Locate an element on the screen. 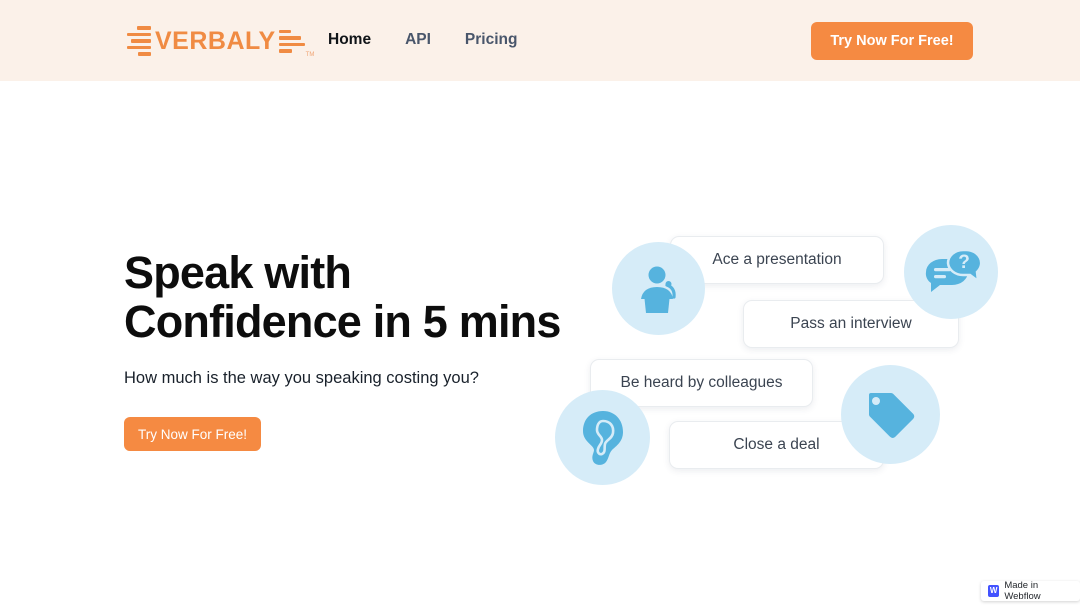 Image resolution: width=1080 pixels, height=608 pixels. logo-wordmark: VERBALY is located at coordinates (215, 40).